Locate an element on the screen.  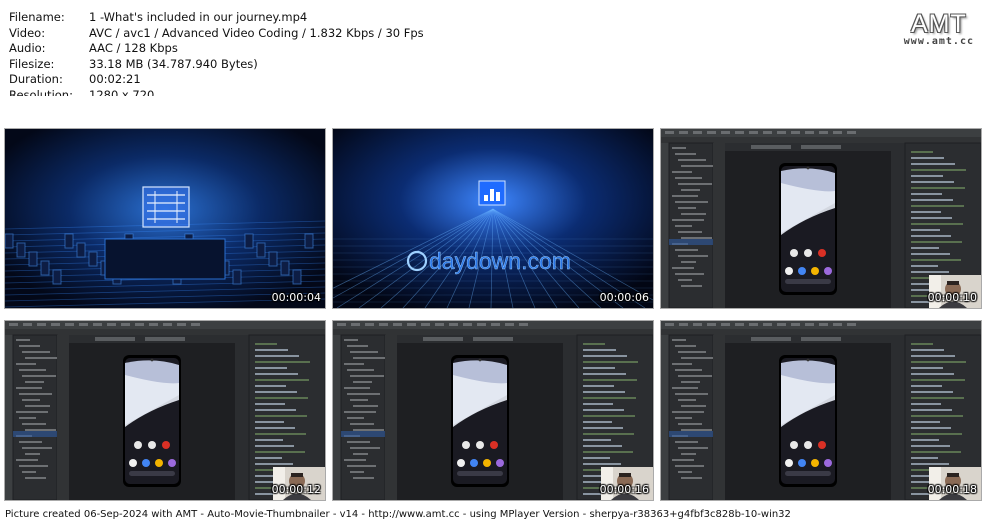
thumbnail-frame: daydown.com is located at coordinates (493, 218).